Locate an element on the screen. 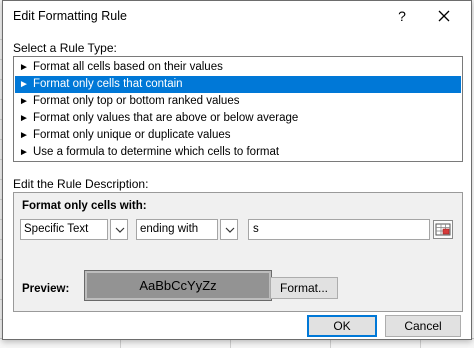 The height and width of the screenshot is (348, 474). operator-dropdown-button is located at coordinates (229, 229).